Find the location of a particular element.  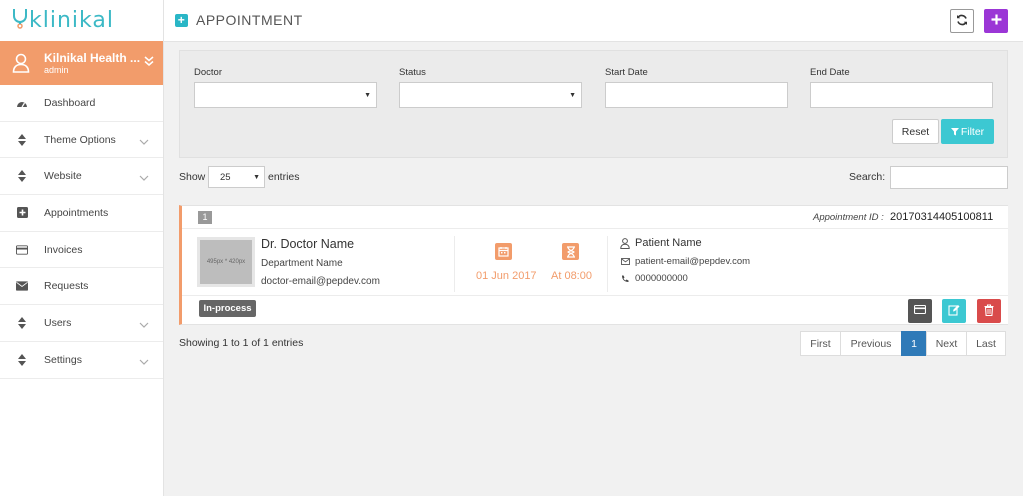

hourglass-icon is located at coordinates (570, 251).